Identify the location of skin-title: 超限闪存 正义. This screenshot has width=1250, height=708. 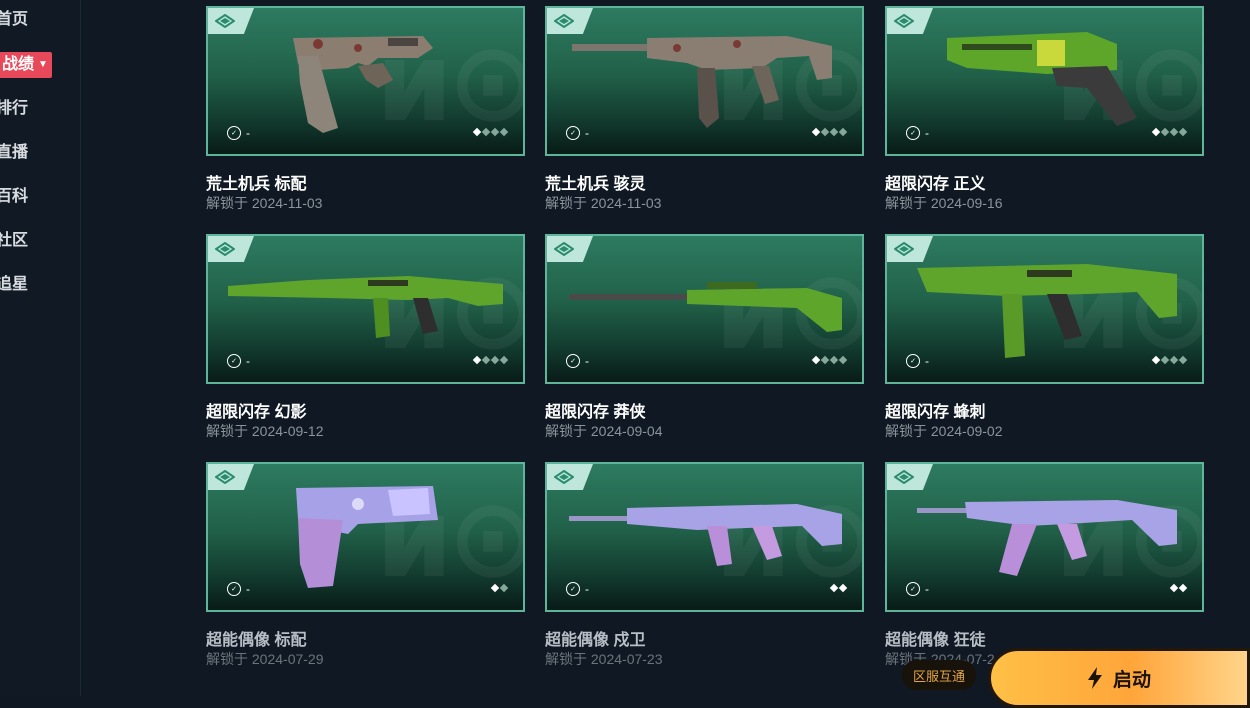
(935, 184).